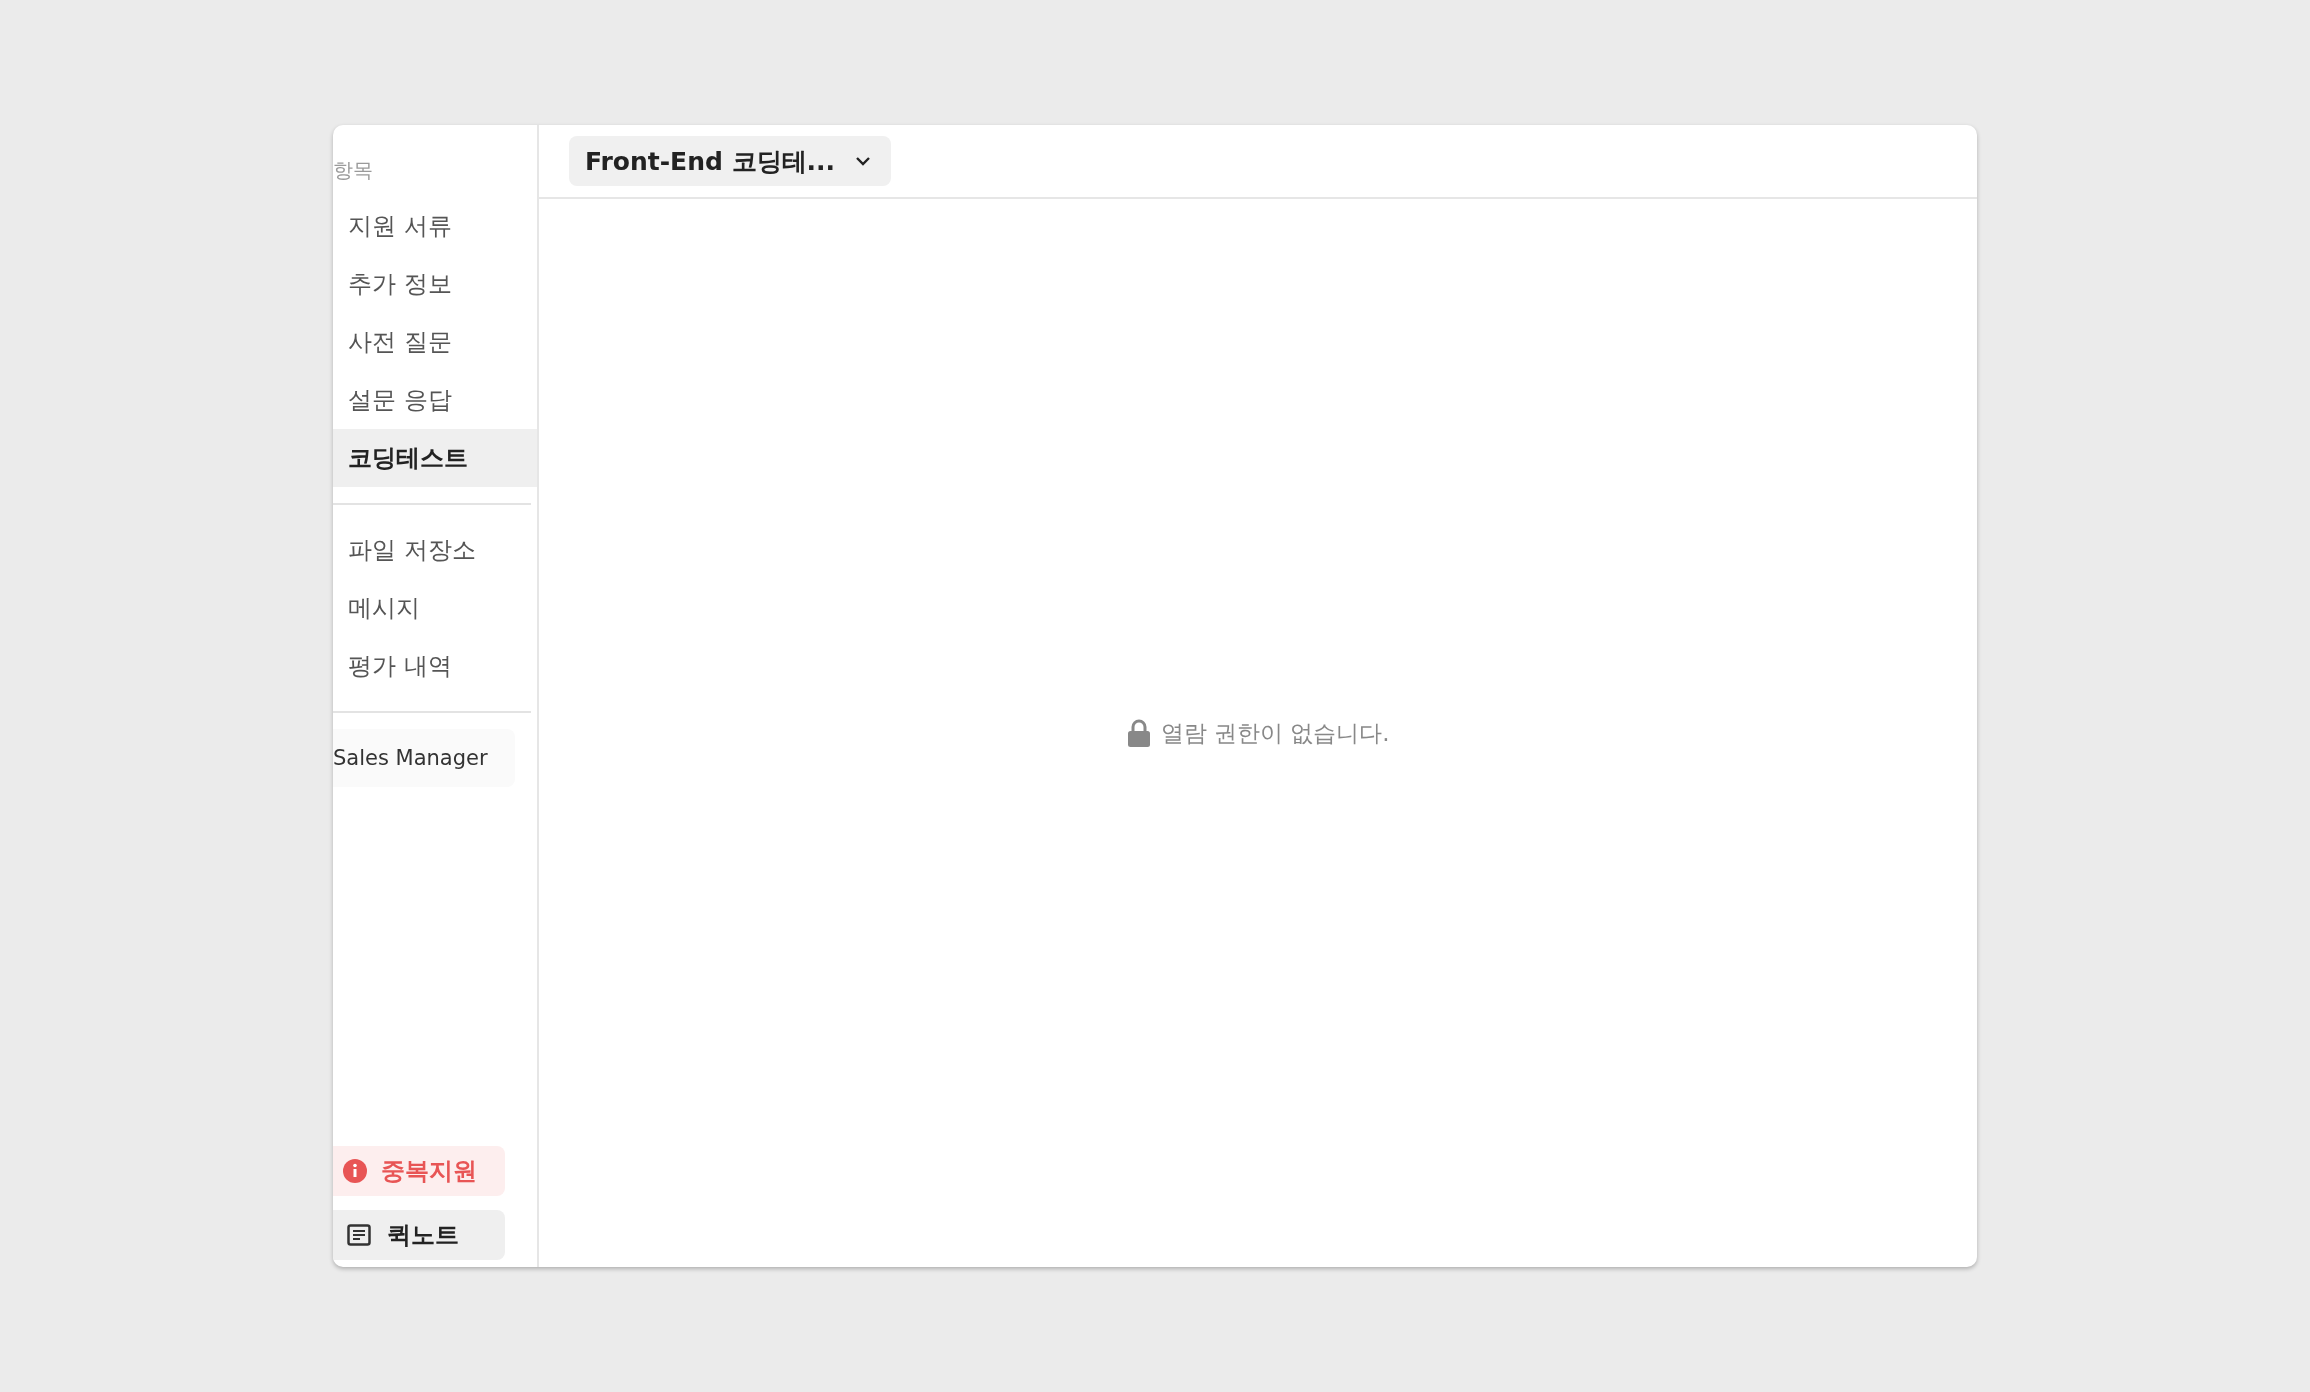 The image size is (2310, 1392). Describe the element at coordinates (424, 758) in the screenshot. I see `role-tag: Sales Manager` at that location.